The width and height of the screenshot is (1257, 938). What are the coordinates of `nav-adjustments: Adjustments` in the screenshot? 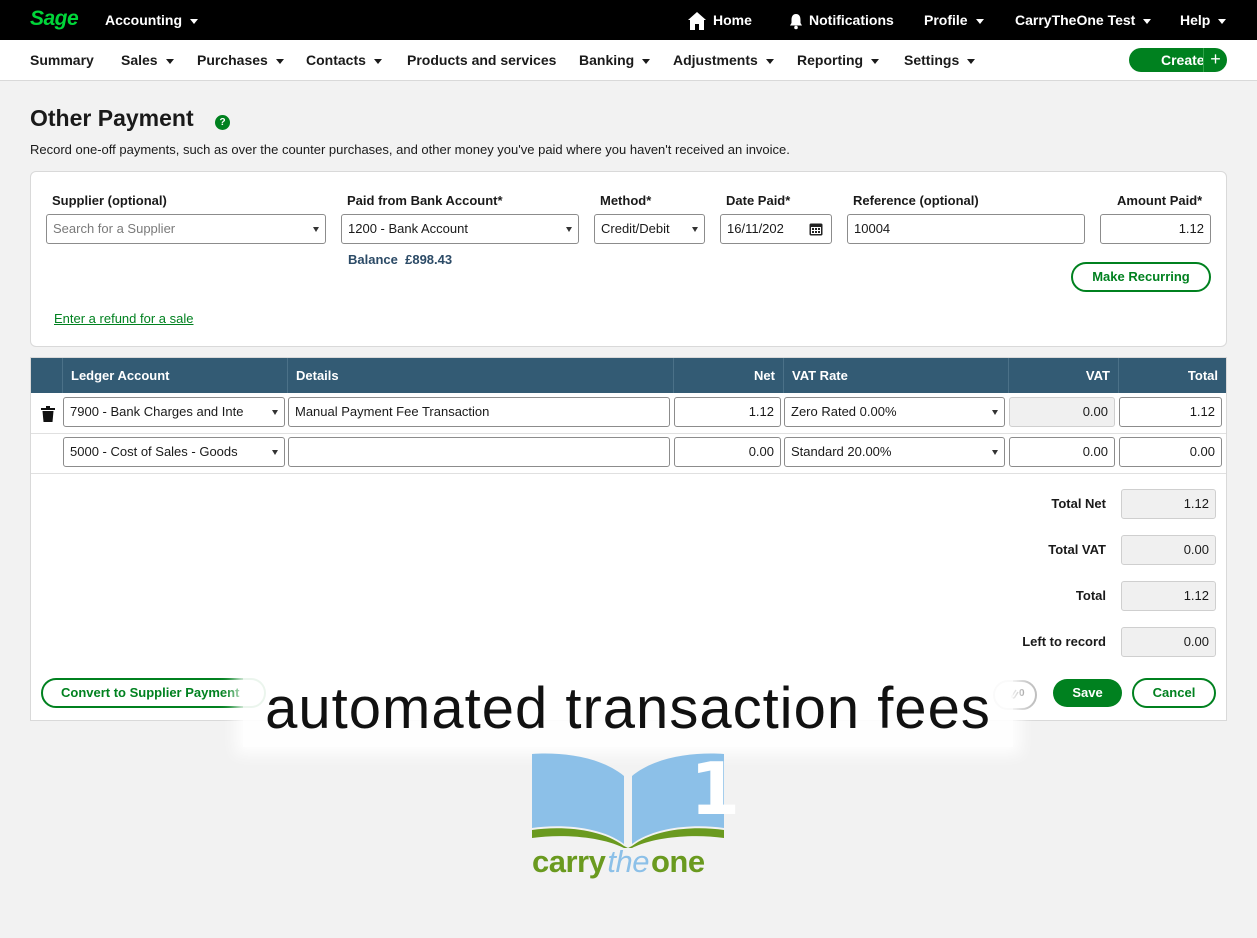 It's located at (723, 60).